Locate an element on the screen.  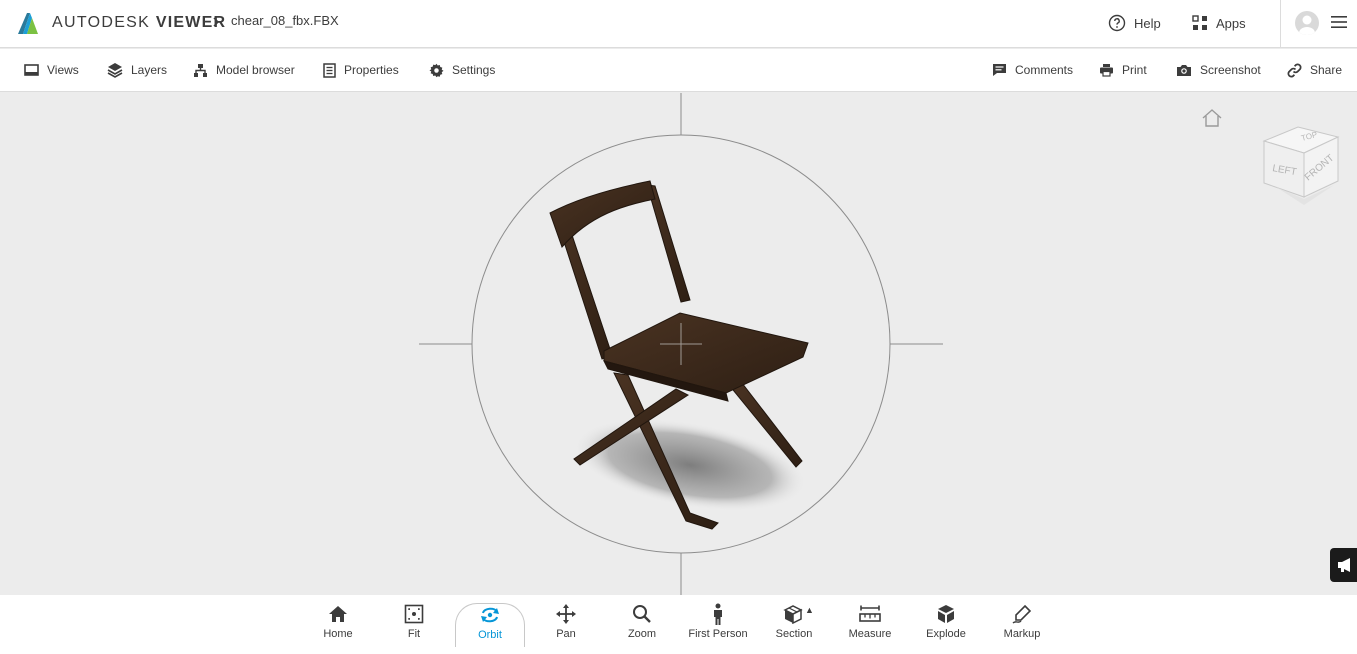
app-brand: AUTODESK VIEWER is located at coordinates (139, 23).